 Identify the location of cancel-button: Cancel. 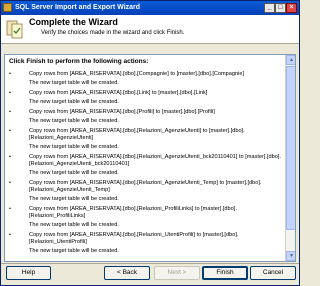
(273, 273).